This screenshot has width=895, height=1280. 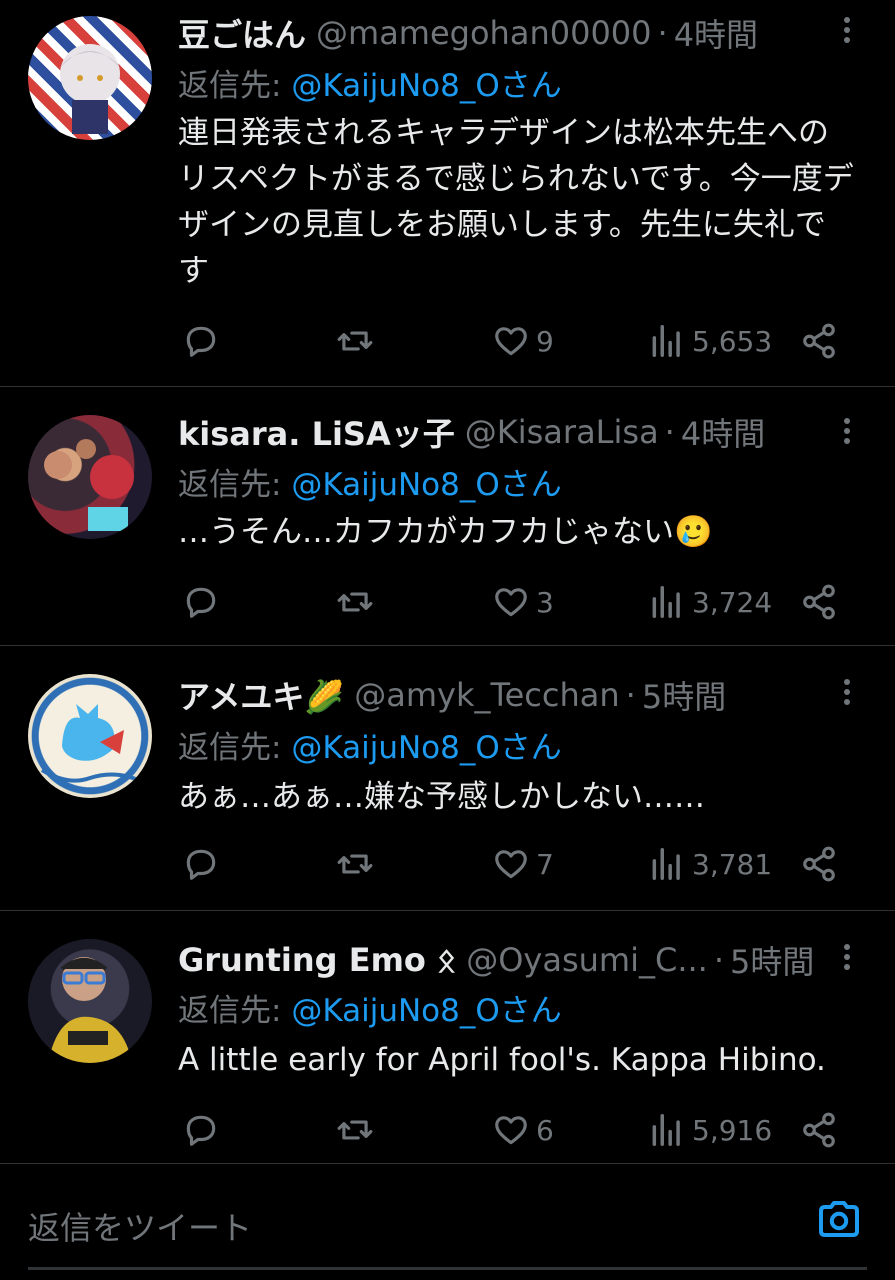 I want to click on views-button: 5,653, so click(x=710, y=341).